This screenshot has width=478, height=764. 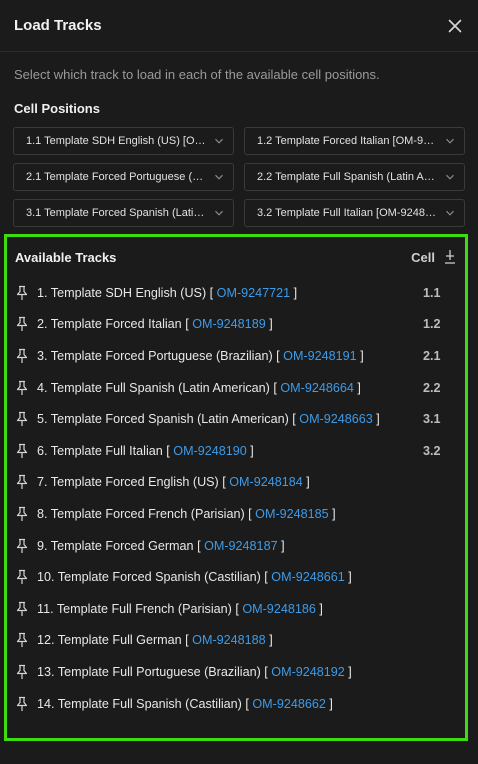 What do you see at coordinates (432, 419) in the screenshot?
I see `track-cell-value: 3.1` at bounding box center [432, 419].